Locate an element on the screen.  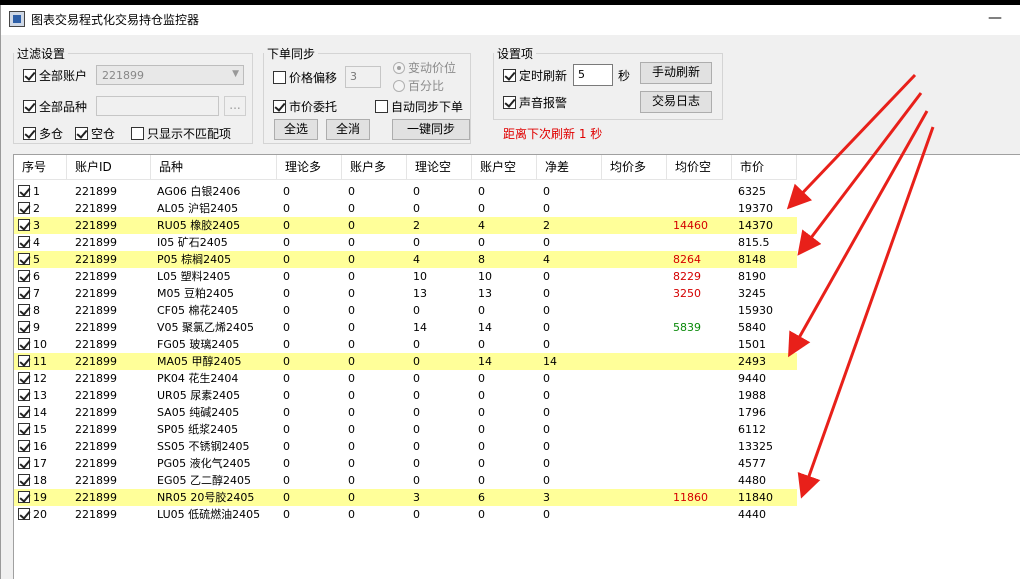
header-col-market-price: 市价 is located at coordinates (764, 167).